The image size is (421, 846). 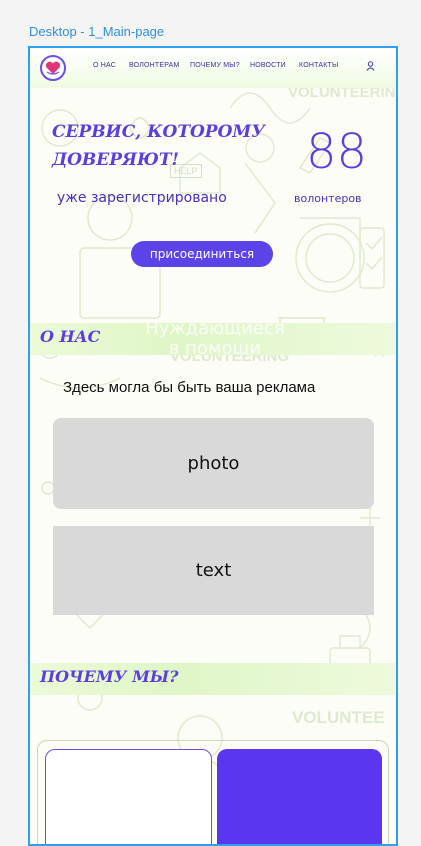 I want to click on join-button: присоединиться, so click(x=202, y=254).